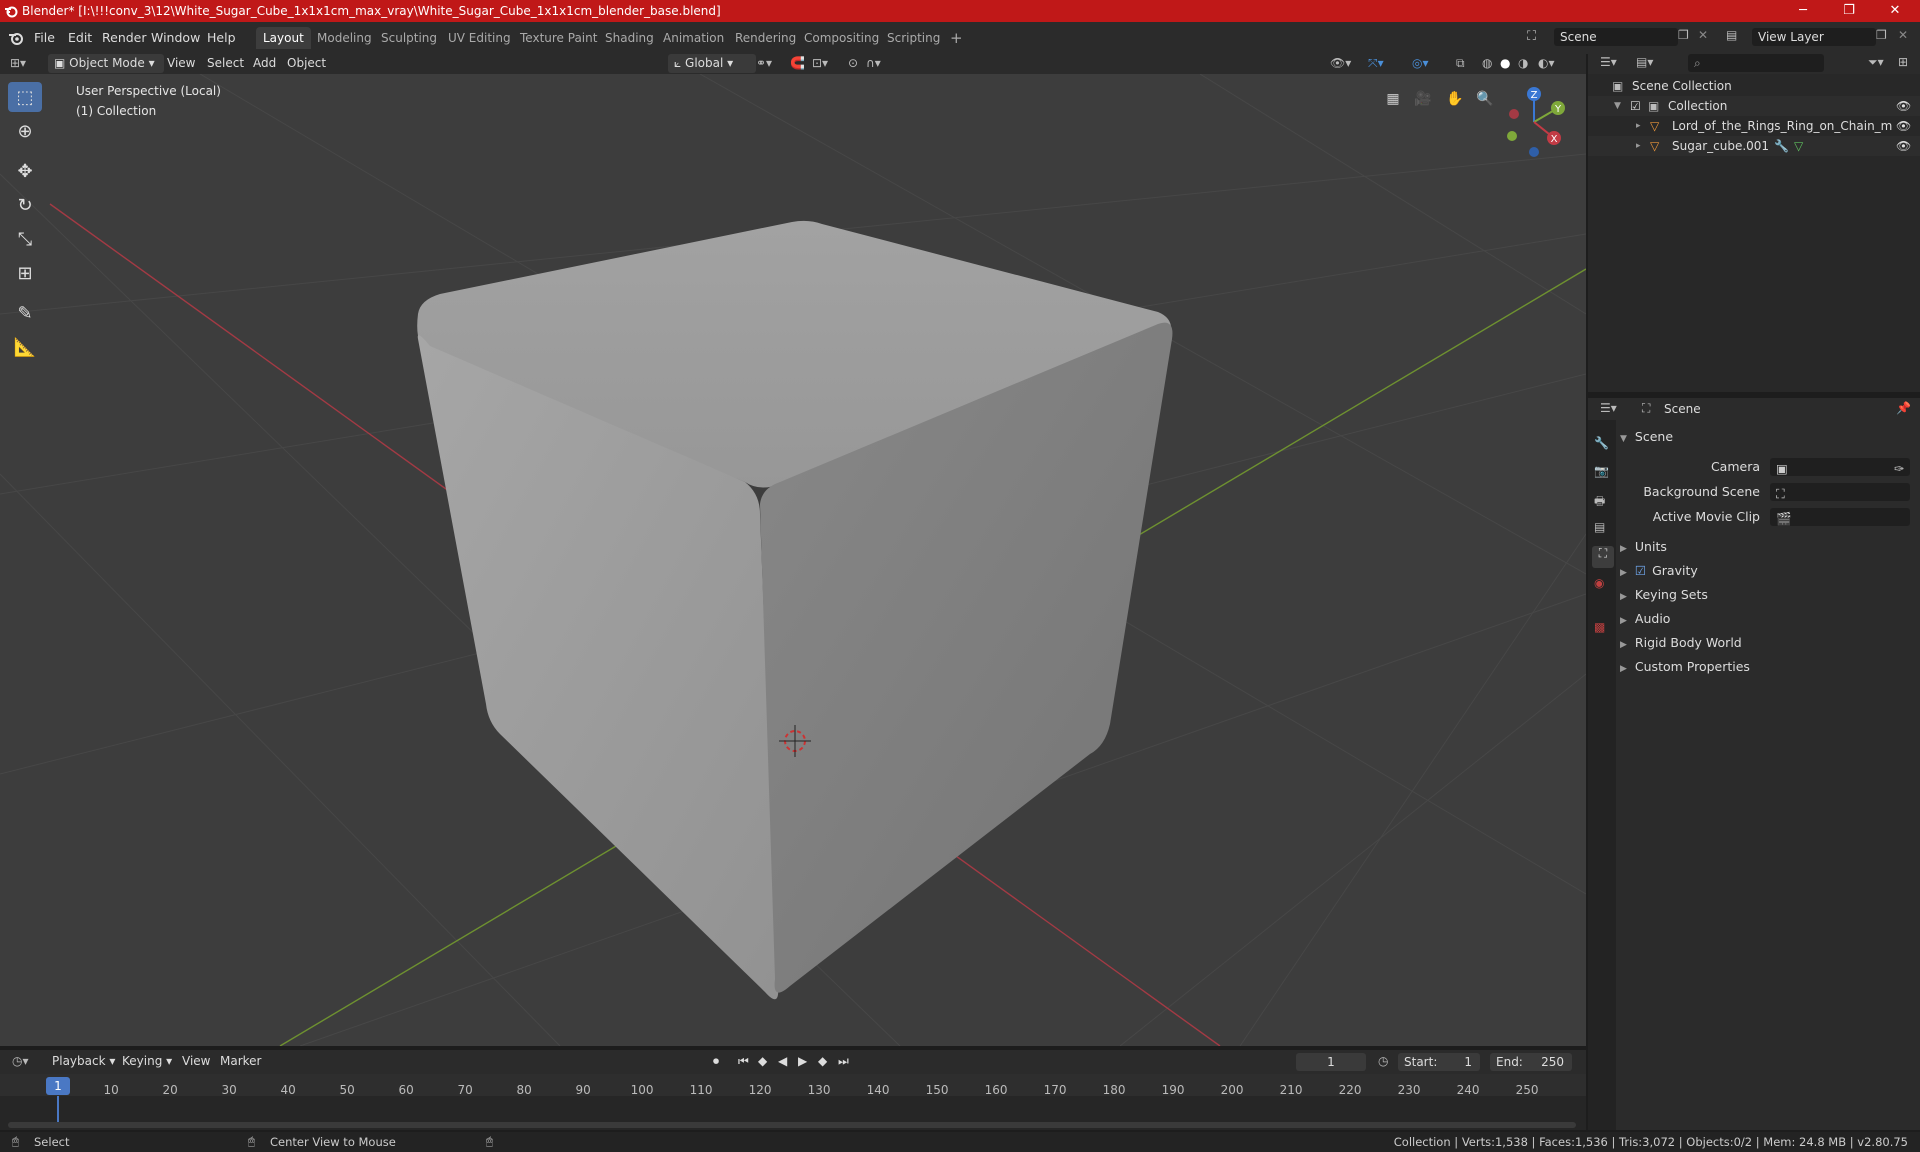 The image size is (1920, 1152). I want to click on rotate-tool: ↻, so click(25, 205).